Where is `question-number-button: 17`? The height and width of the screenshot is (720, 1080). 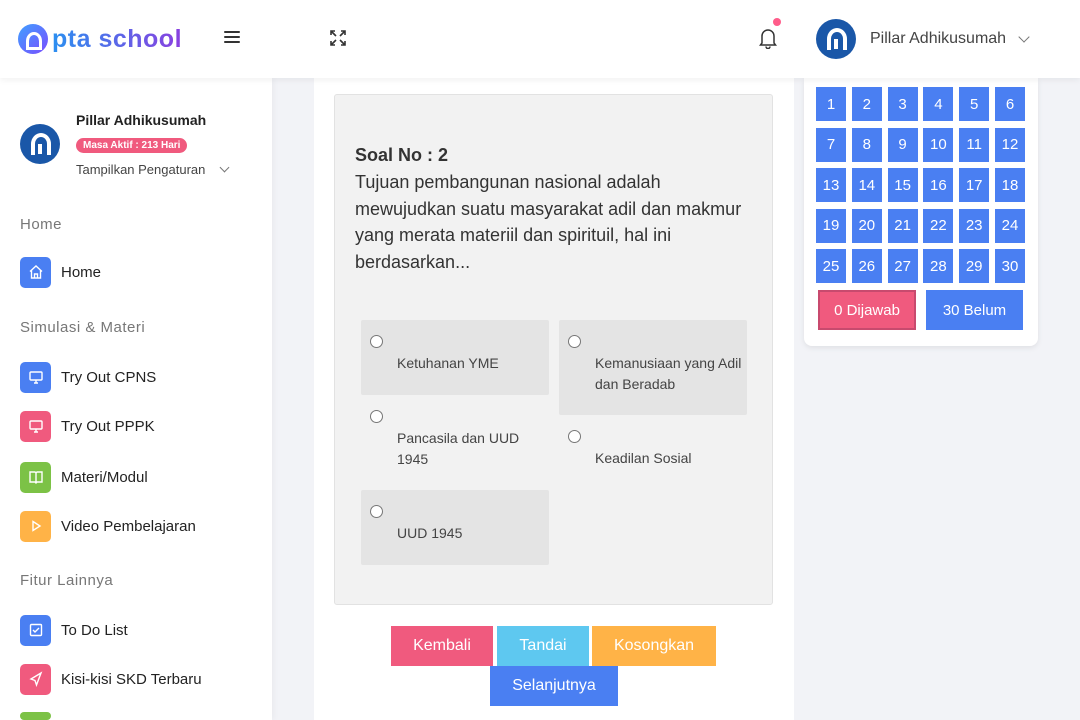
question-number-button: 17 is located at coordinates (974, 185).